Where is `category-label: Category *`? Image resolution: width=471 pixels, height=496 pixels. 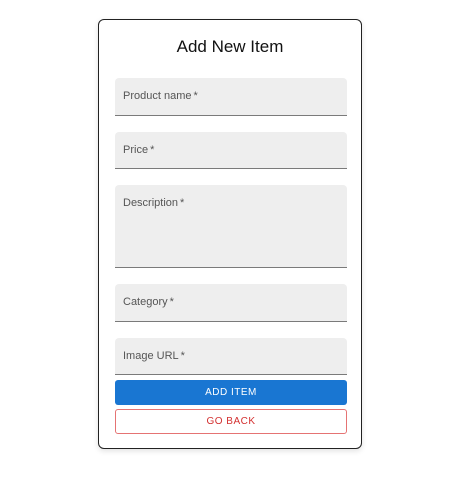 category-label: Category * is located at coordinates (148, 302).